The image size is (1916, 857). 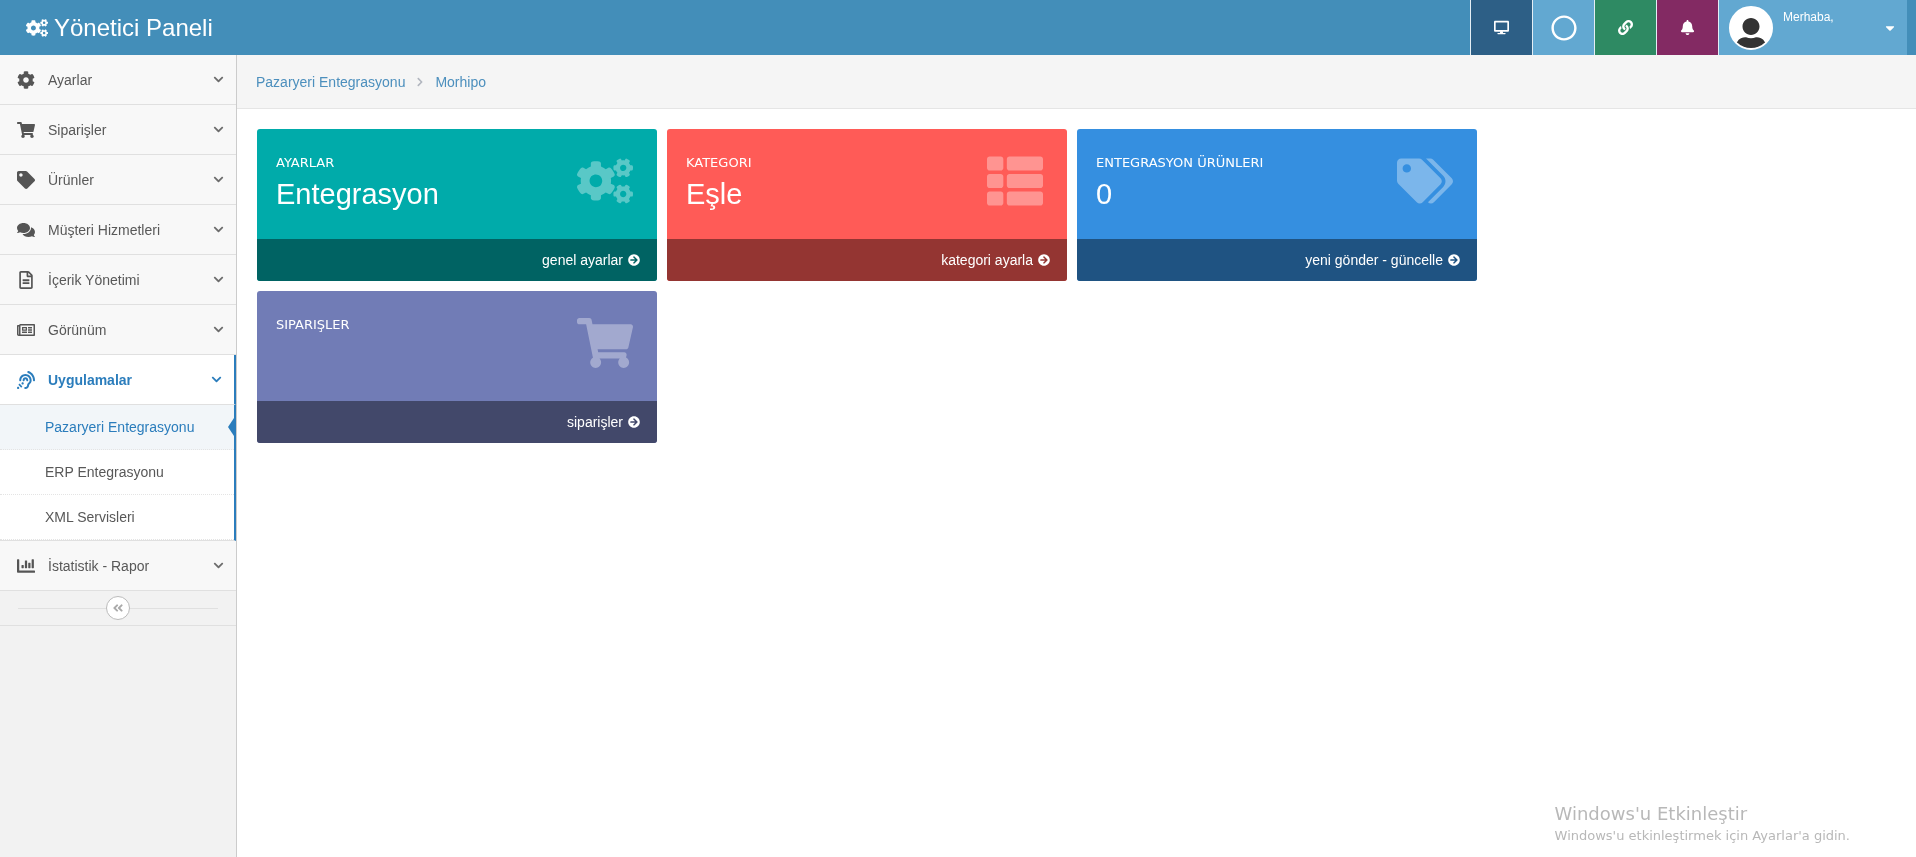 I want to click on sidebar-item: İçerik Yönetimi, so click(x=118, y=280).